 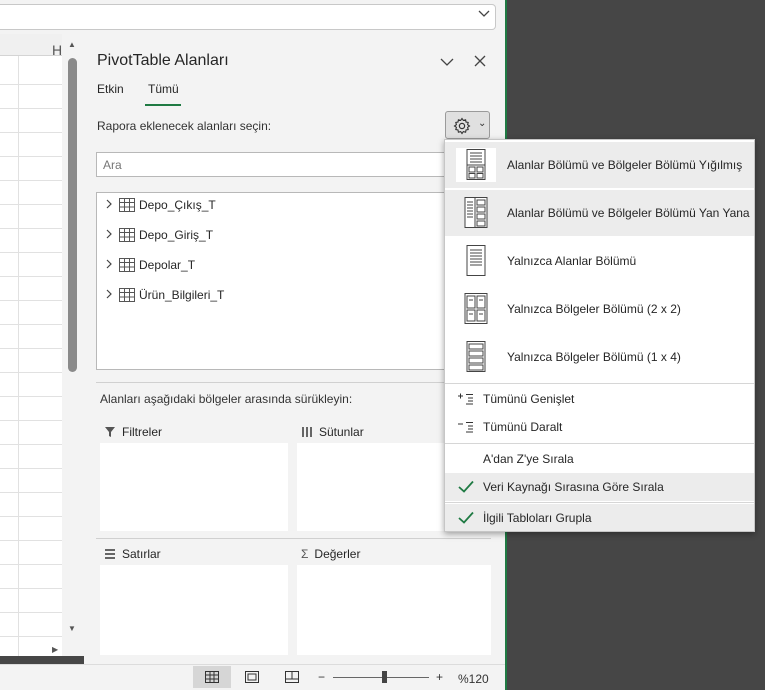 I want to click on menu-item-fields-only: Yalnızca Alanlar Bölümü, so click(x=599, y=261).